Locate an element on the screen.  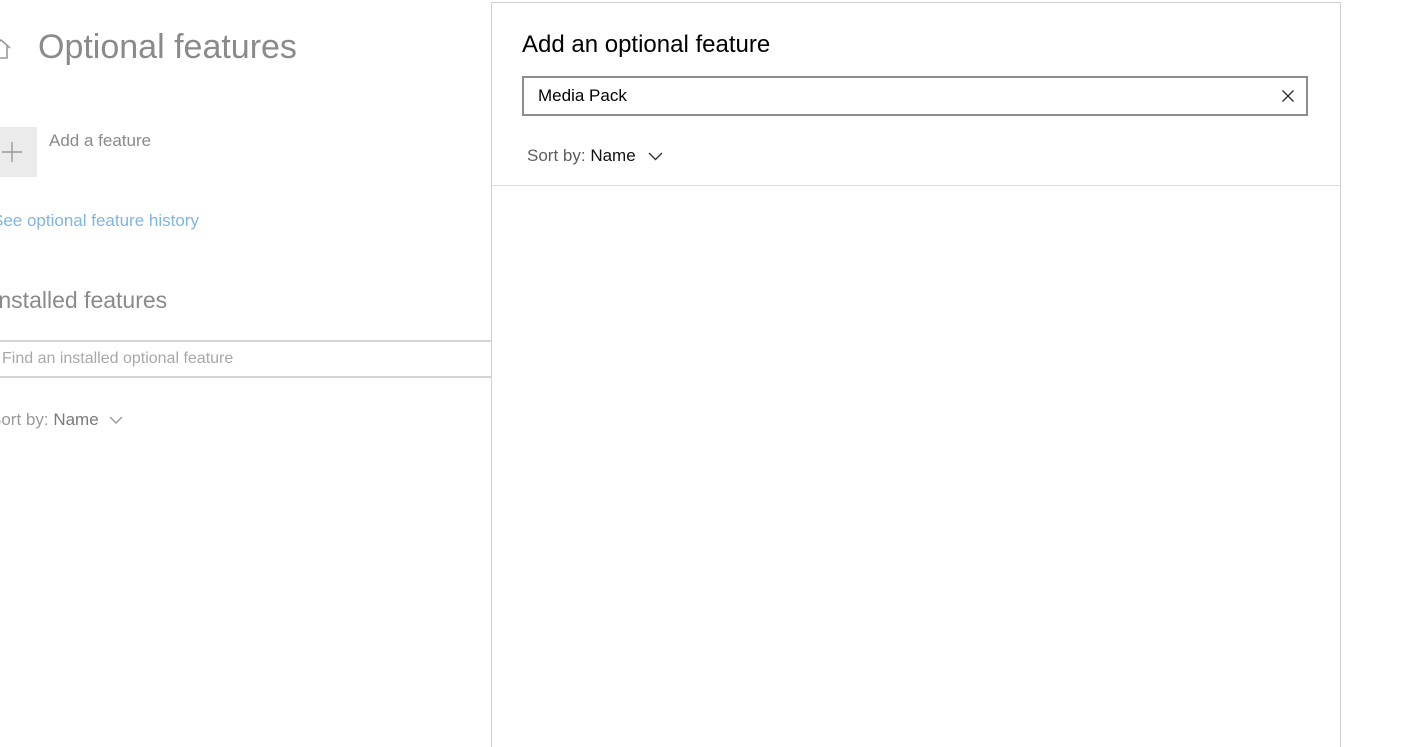
dialog-sort-dropdown: Sort by: Name is located at coordinates (595, 156).